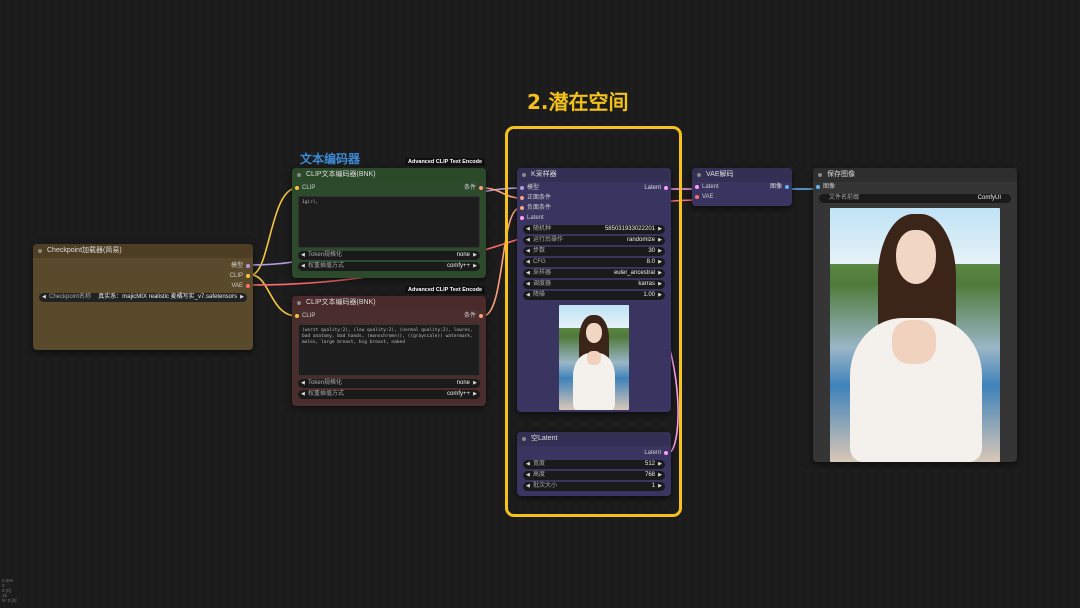 The height and width of the screenshot is (608, 1080). I want to click on clip-positive-header: CLIP文本编码器(BNK), so click(389, 175).